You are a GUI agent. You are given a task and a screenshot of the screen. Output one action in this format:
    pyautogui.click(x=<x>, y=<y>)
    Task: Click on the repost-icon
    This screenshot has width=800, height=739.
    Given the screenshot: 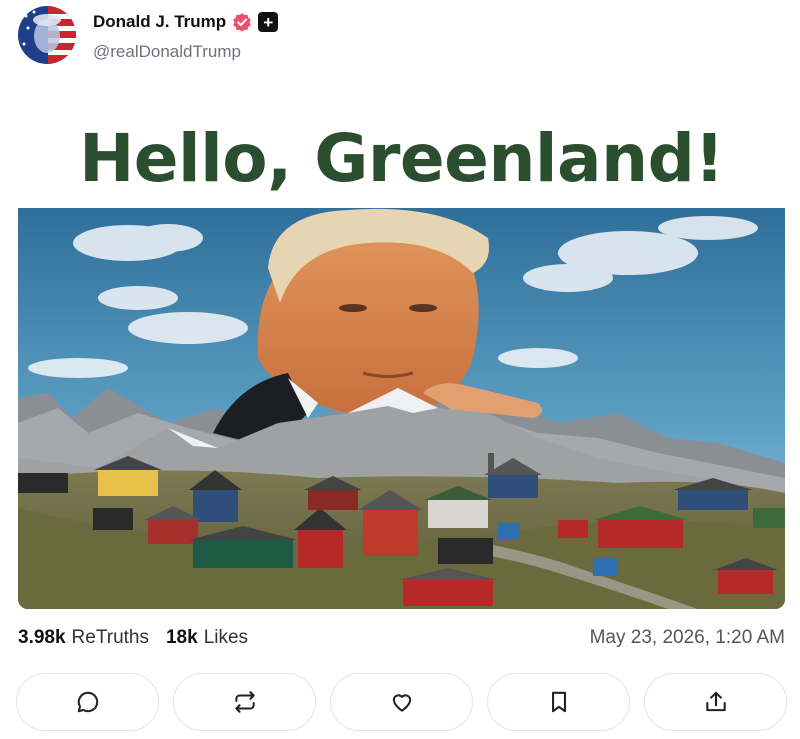 What is the action you would take?
    pyautogui.click(x=244, y=702)
    